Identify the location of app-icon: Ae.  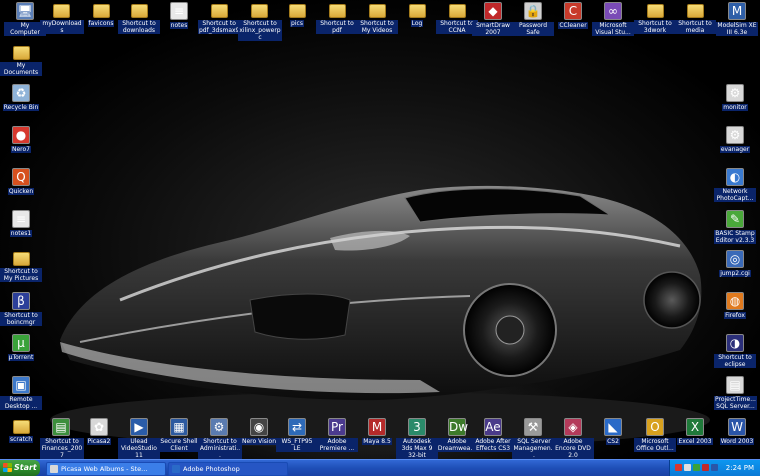
(493, 427).